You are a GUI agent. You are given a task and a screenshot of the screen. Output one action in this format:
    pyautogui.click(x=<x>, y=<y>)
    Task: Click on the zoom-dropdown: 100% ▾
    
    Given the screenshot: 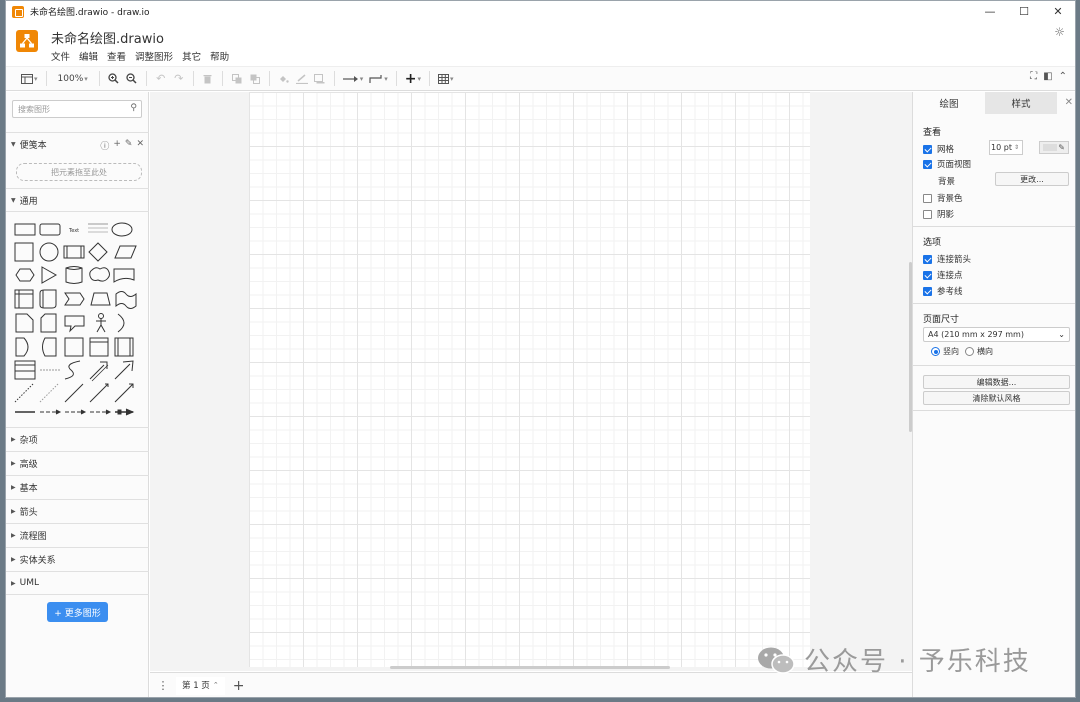 What is the action you would take?
    pyautogui.click(x=73, y=79)
    